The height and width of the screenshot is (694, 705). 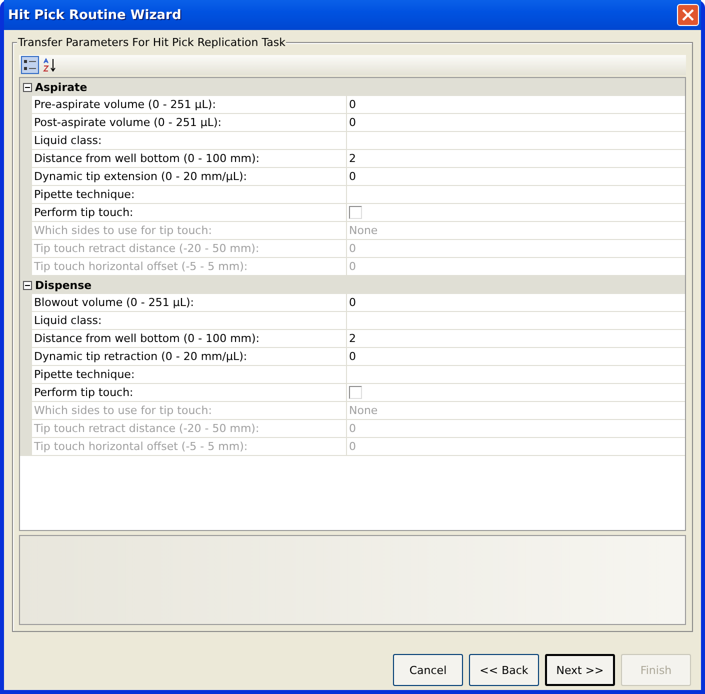 What do you see at coordinates (189, 105) in the screenshot?
I see `property-label: Pre-aspirate volume (0 - 251 µL):` at bounding box center [189, 105].